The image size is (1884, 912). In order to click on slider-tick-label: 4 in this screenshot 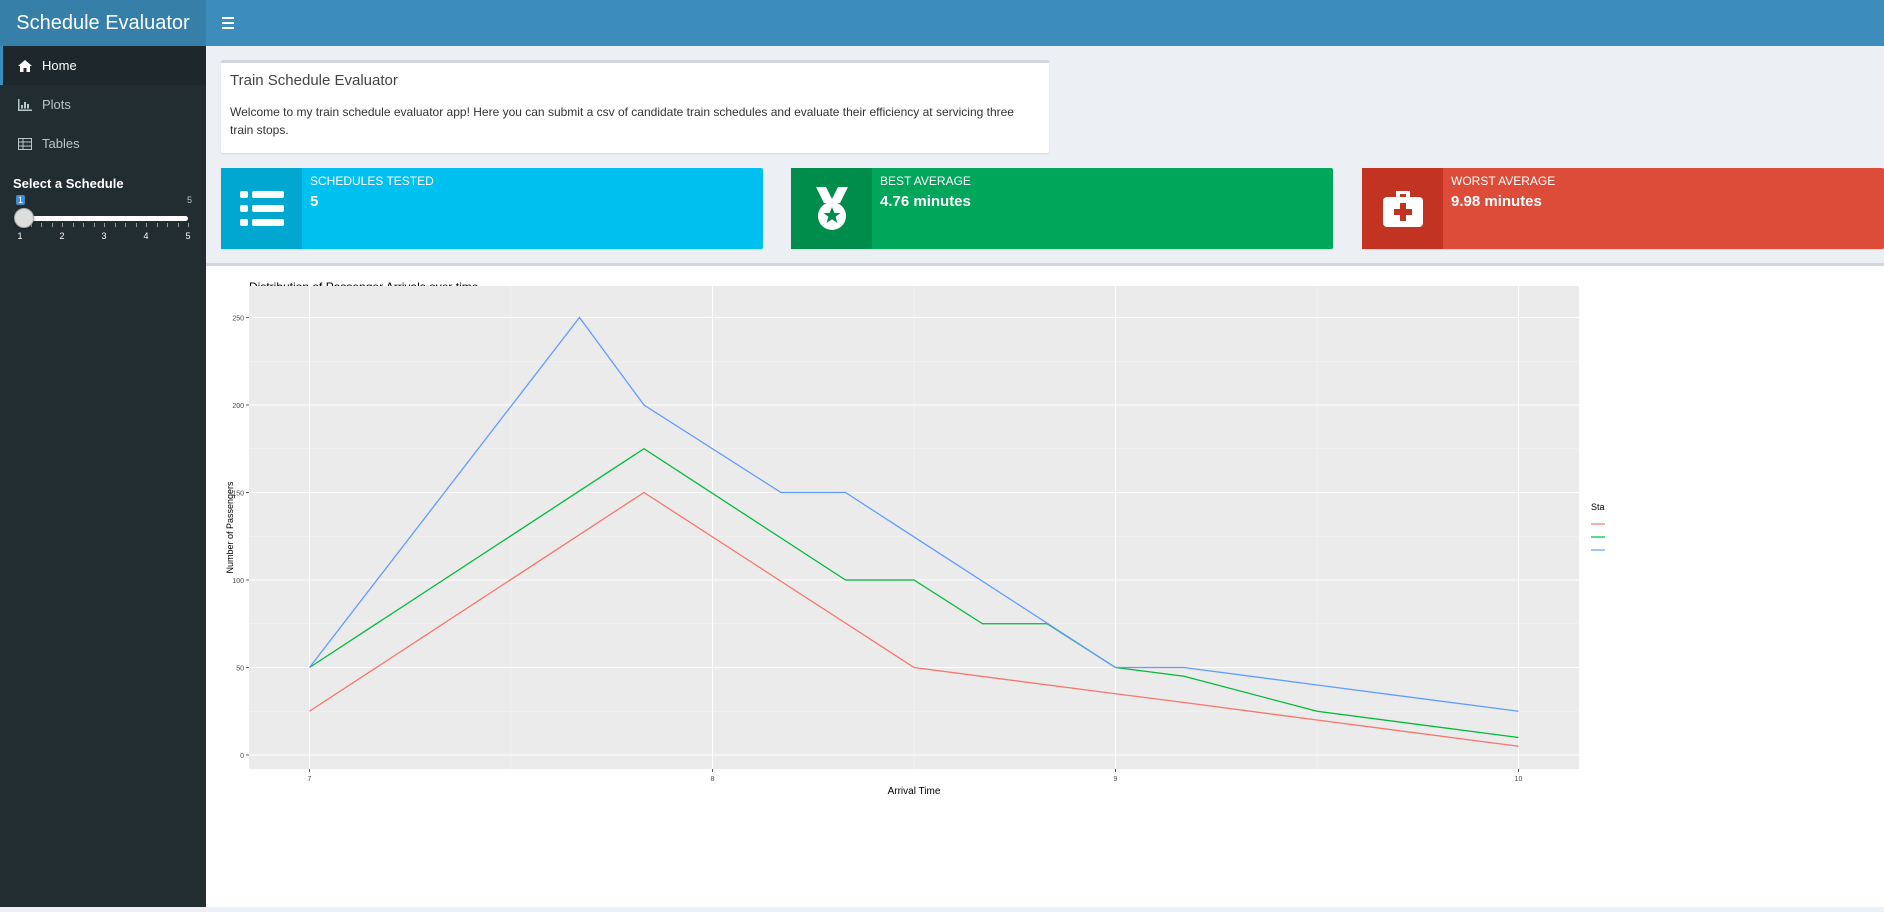, I will do `click(146, 236)`.